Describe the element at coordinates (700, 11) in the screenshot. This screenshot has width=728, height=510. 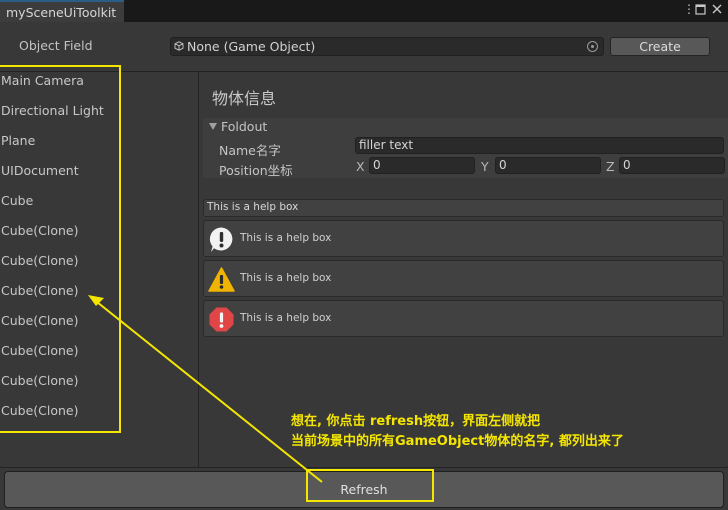
I see `maximize-icon` at that location.